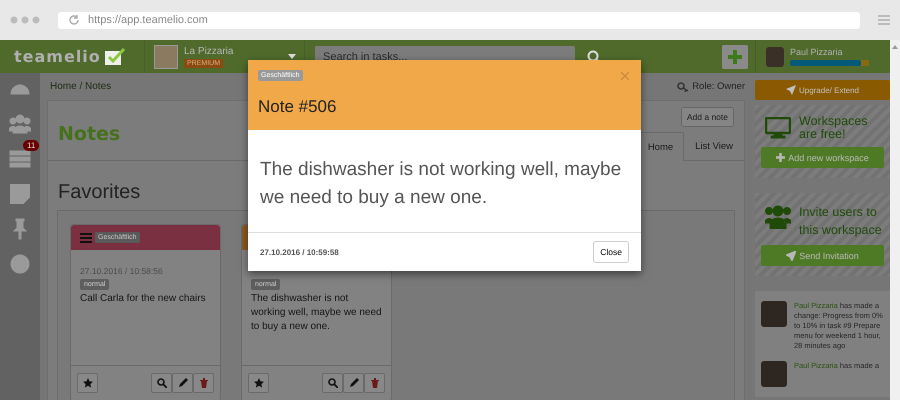 This screenshot has width=900, height=400. Describe the element at coordinates (707, 117) in the screenshot. I see `add-note-button: Add a note` at that location.